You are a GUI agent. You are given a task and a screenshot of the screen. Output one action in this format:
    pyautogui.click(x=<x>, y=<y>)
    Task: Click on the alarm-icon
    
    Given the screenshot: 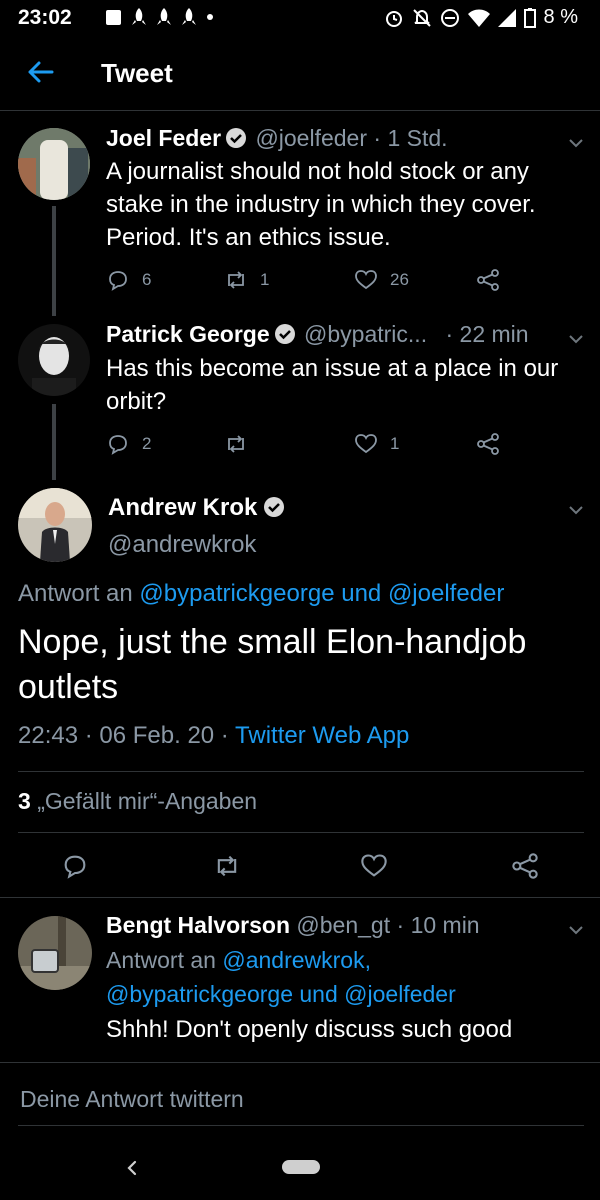 What is the action you would take?
    pyautogui.click(x=393, y=18)
    